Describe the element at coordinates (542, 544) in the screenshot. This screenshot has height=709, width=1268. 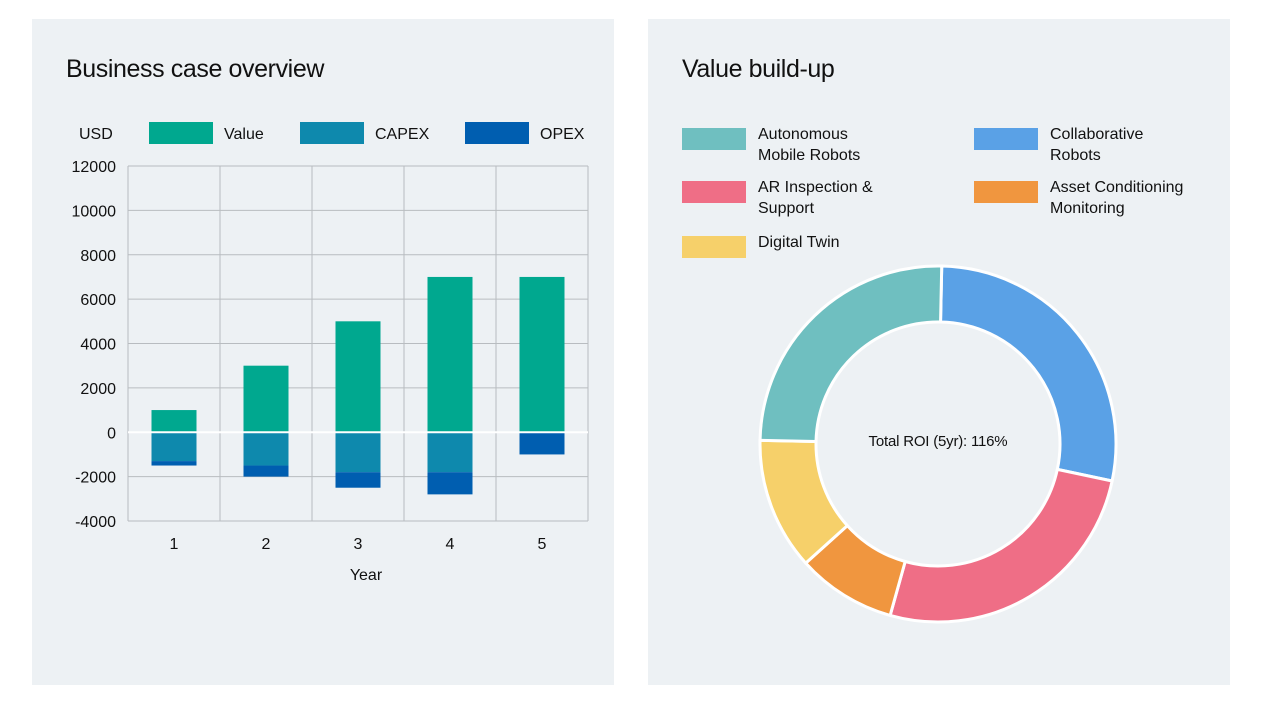
I see `x-tick-label: 5` at that location.